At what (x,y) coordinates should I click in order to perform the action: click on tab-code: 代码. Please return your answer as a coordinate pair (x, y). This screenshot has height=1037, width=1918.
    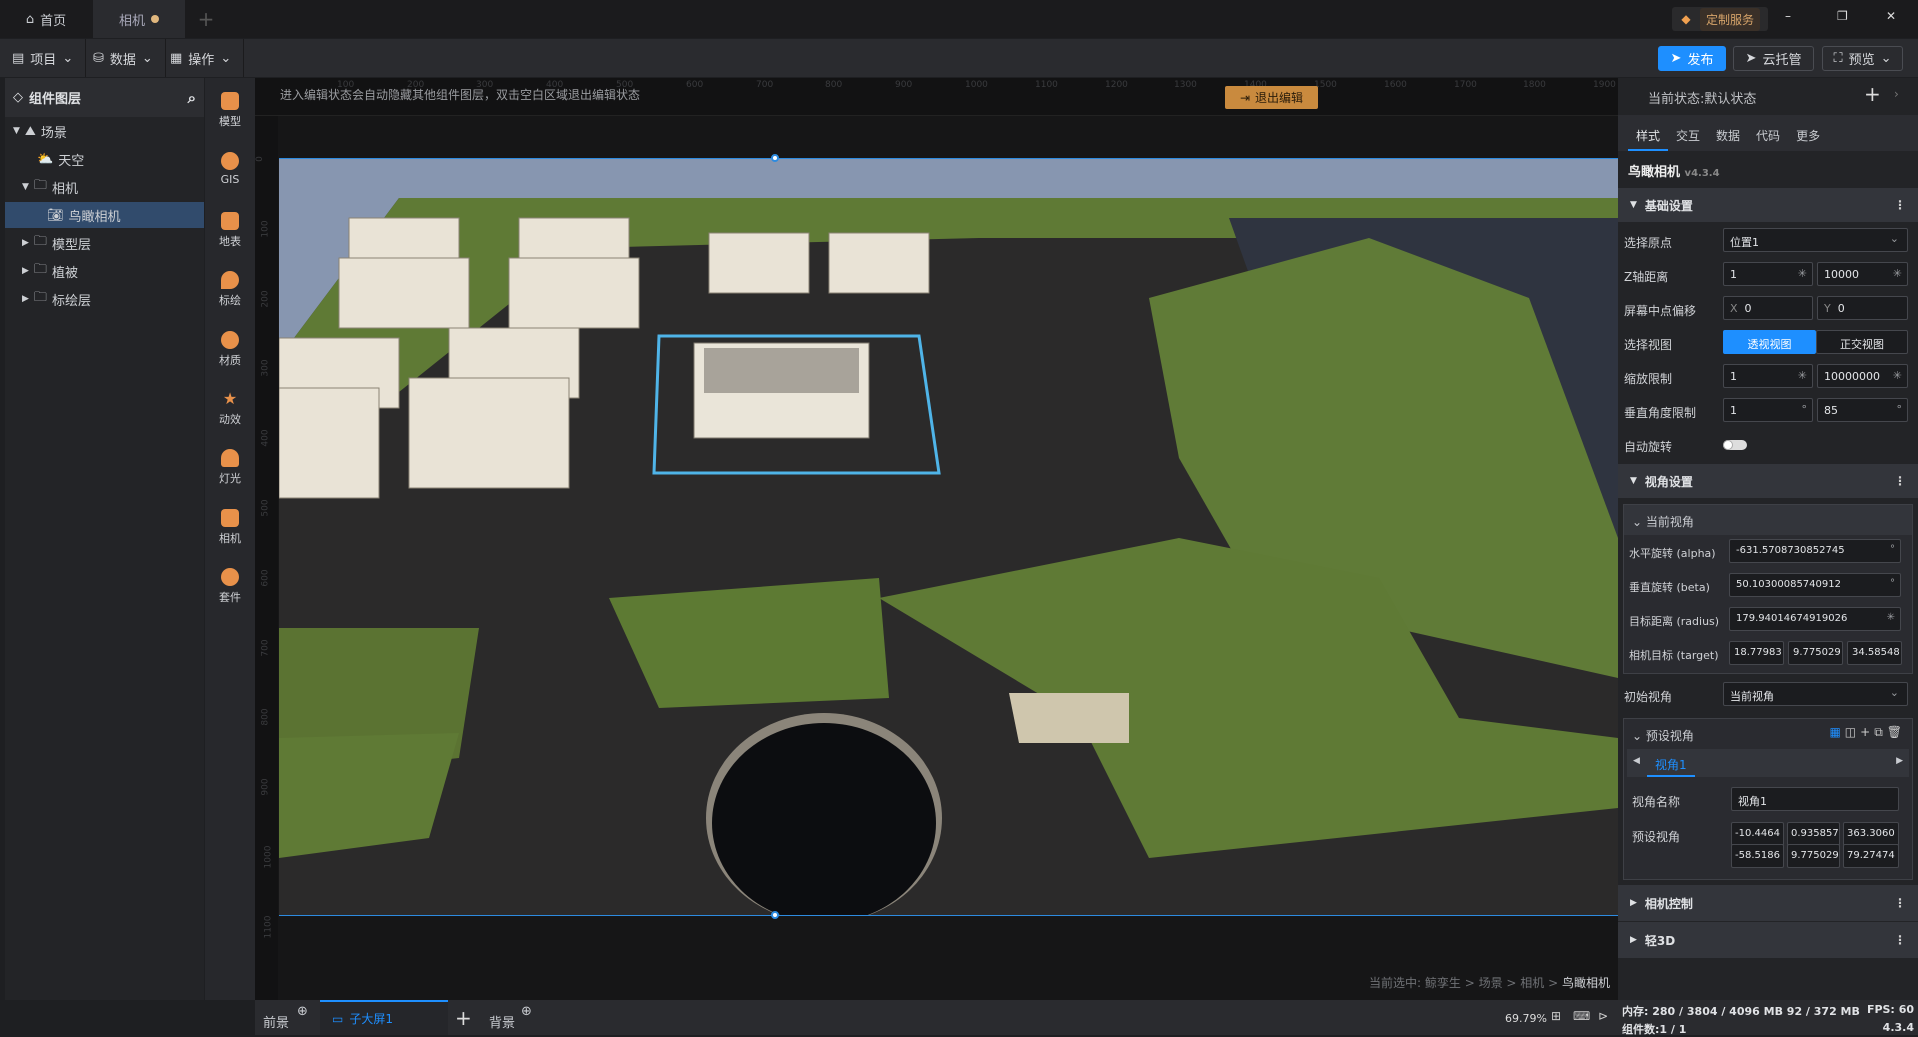
    Looking at the image, I should click on (1768, 133).